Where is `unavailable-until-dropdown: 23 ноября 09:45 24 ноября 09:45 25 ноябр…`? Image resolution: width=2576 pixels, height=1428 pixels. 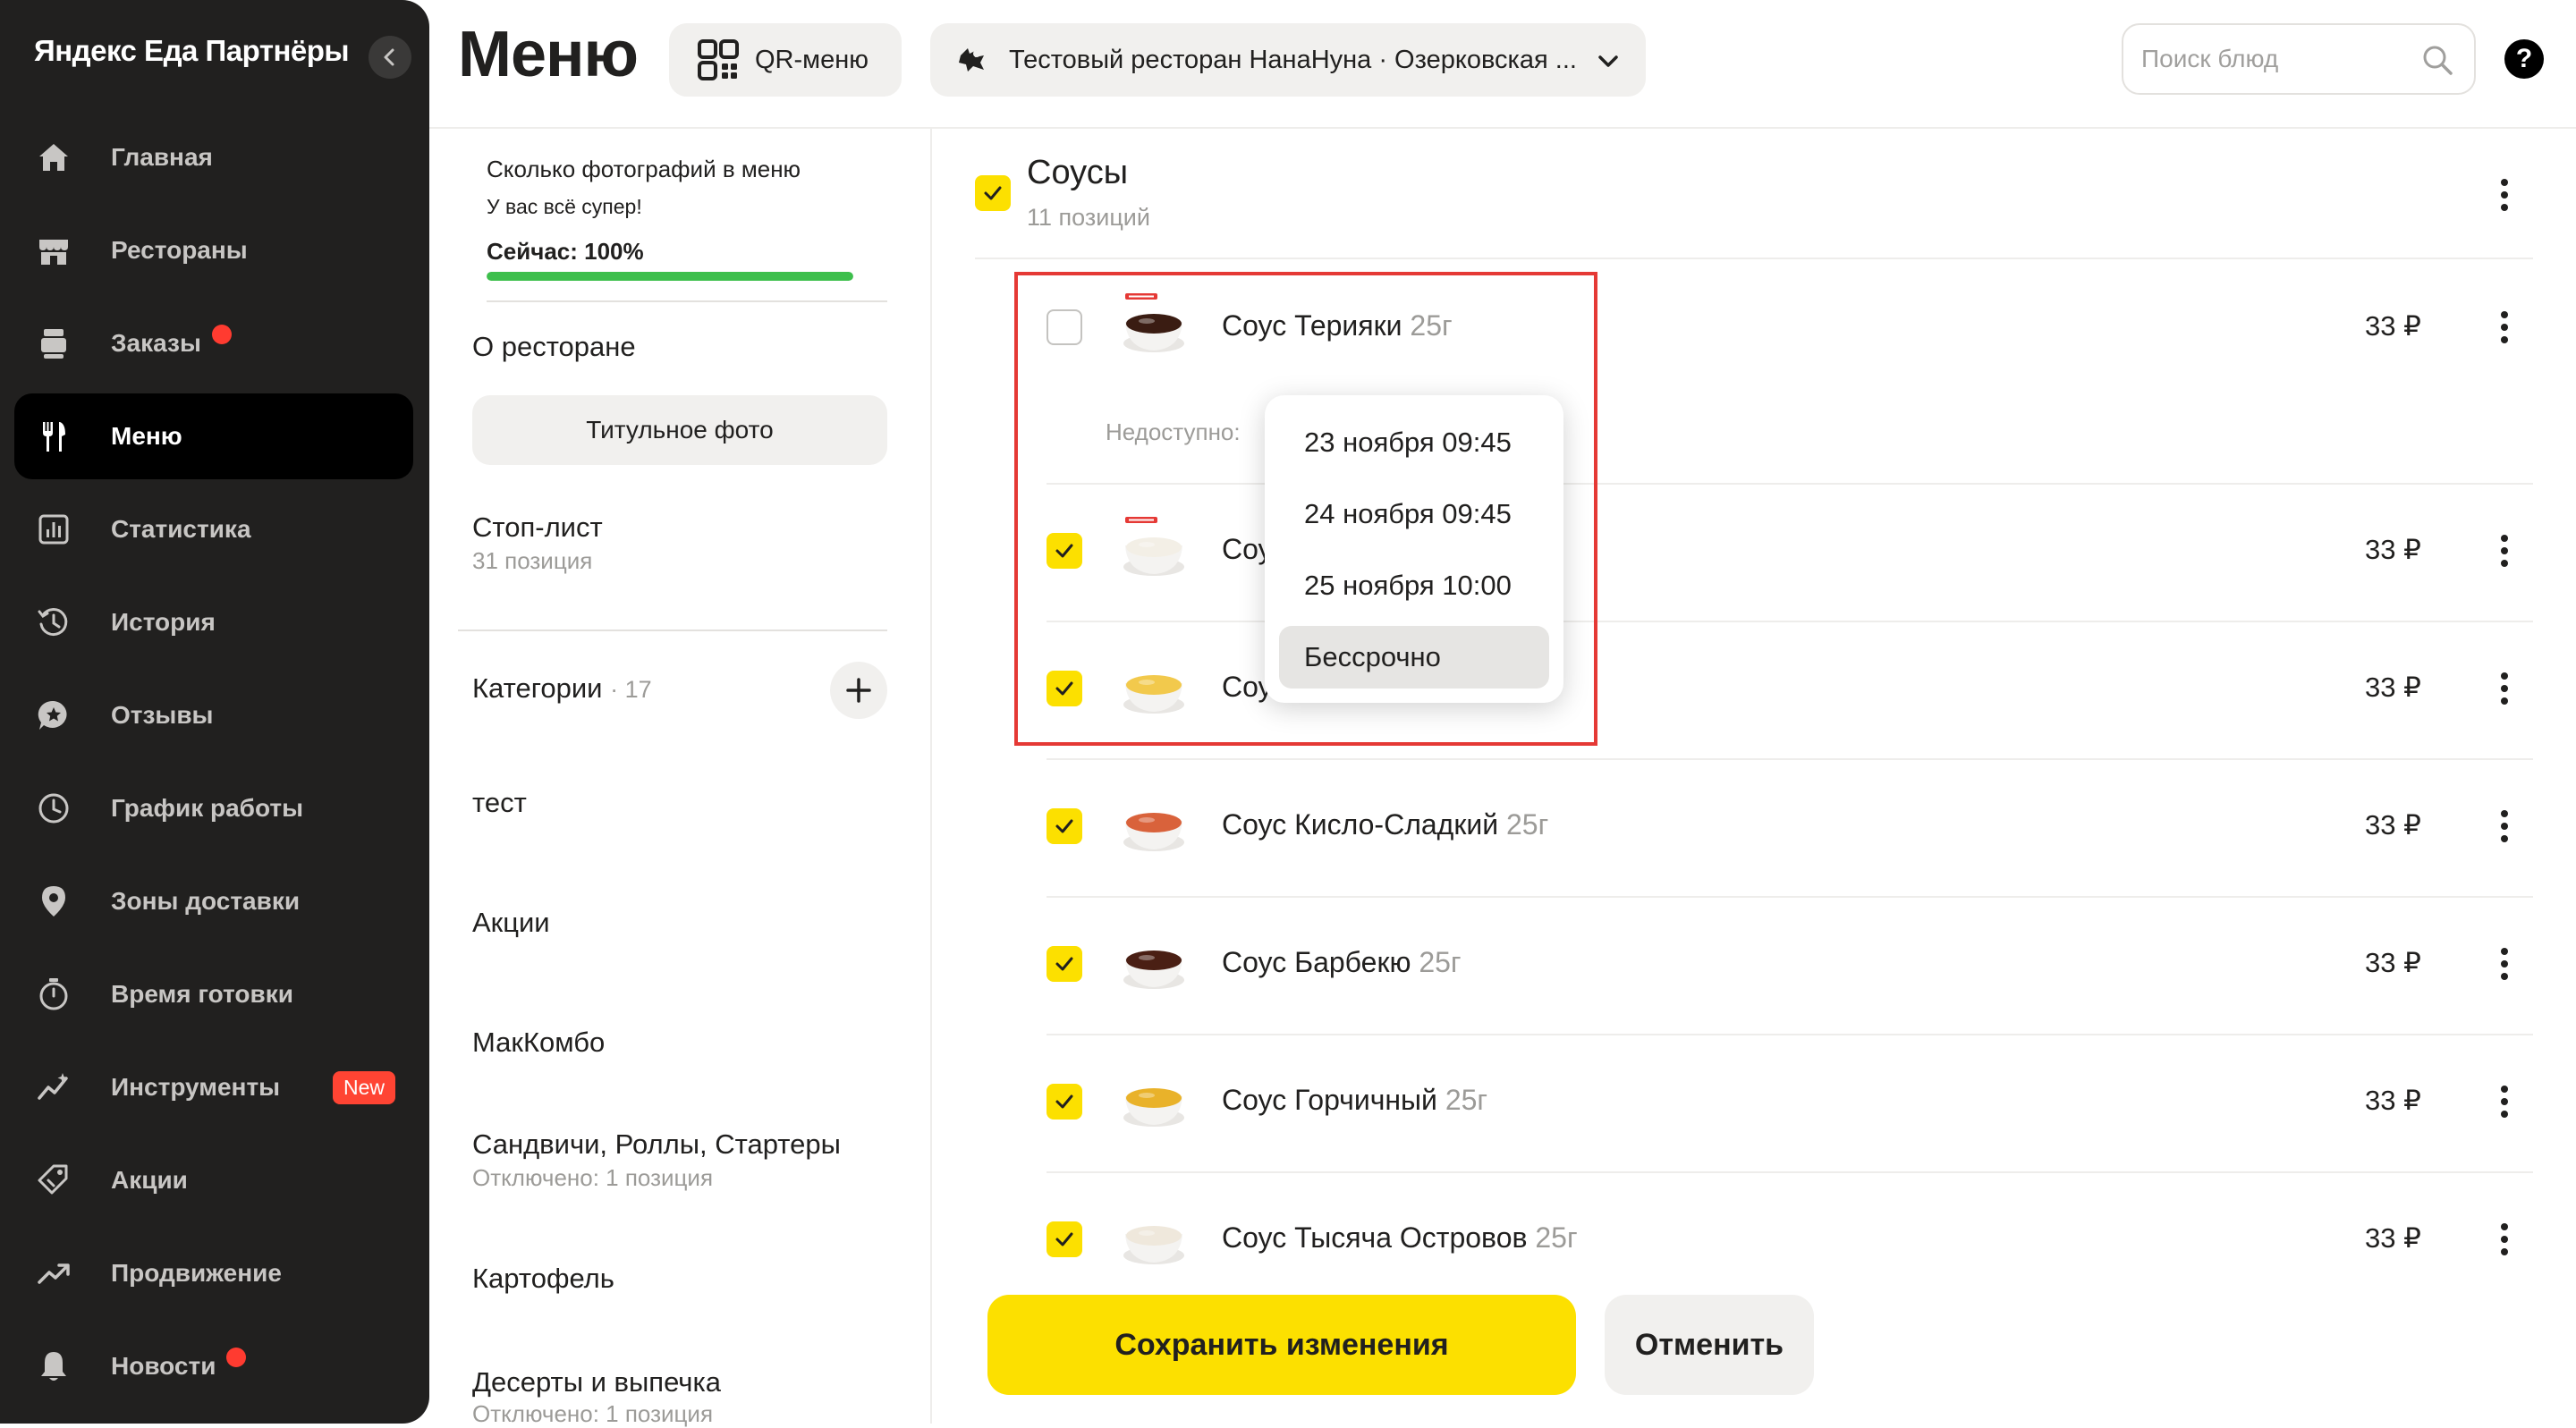
unavailable-until-dropdown: 23 ноября 09:45 24 ноября 09:45 25 ноябр… is located at coordinates (1414, 549).